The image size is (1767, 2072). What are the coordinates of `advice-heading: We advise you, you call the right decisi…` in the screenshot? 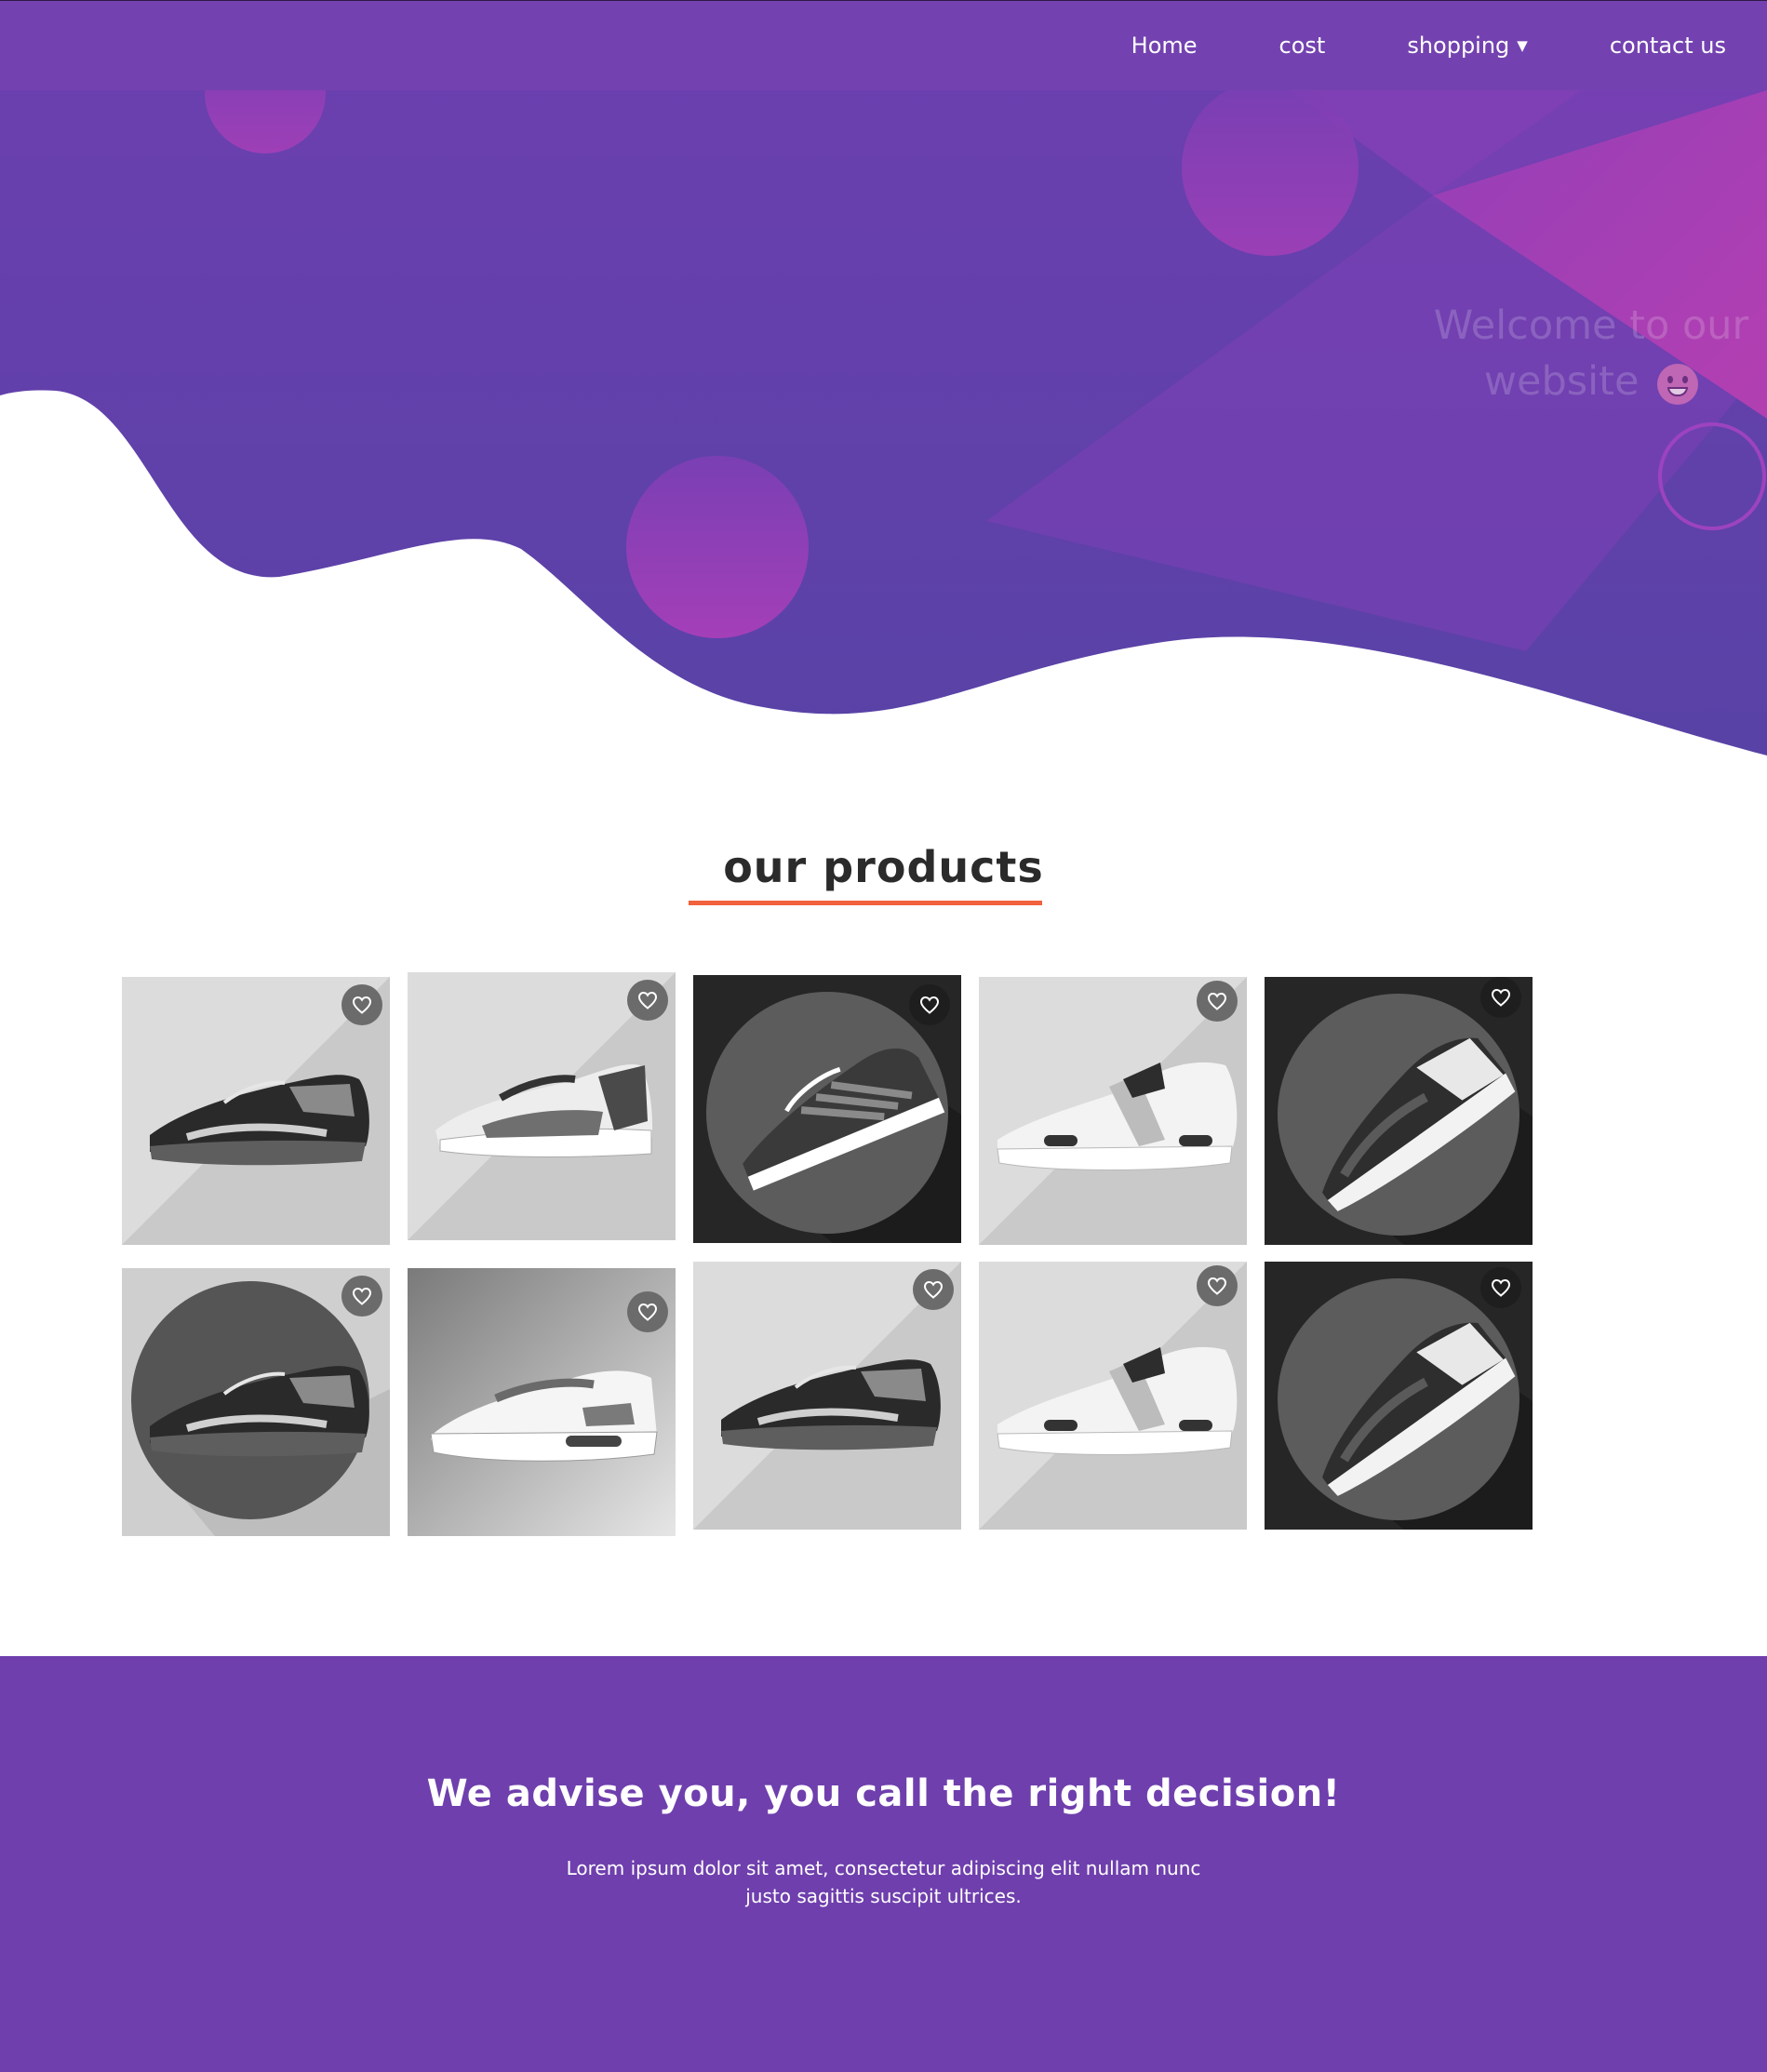 It's located at (883, 1794).